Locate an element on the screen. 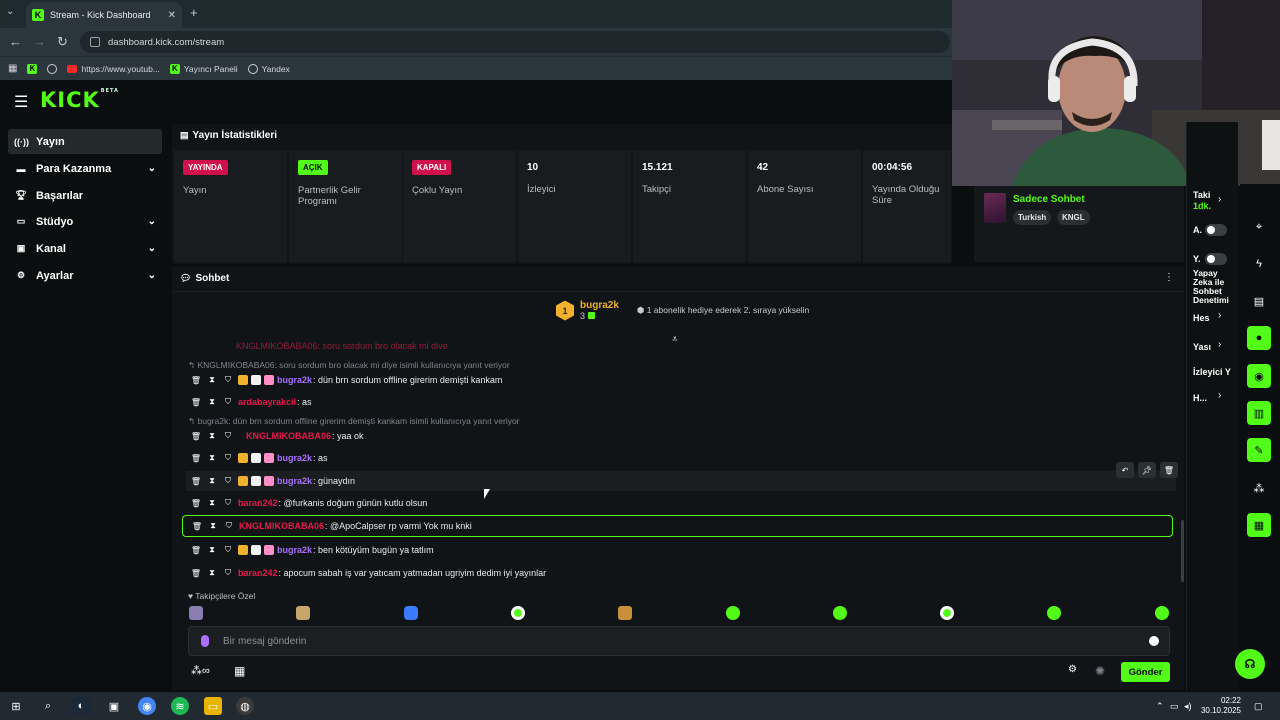 The height and width of the screenshot is (720, 1280). back-icon: ← is located at coordinates (15, 41).